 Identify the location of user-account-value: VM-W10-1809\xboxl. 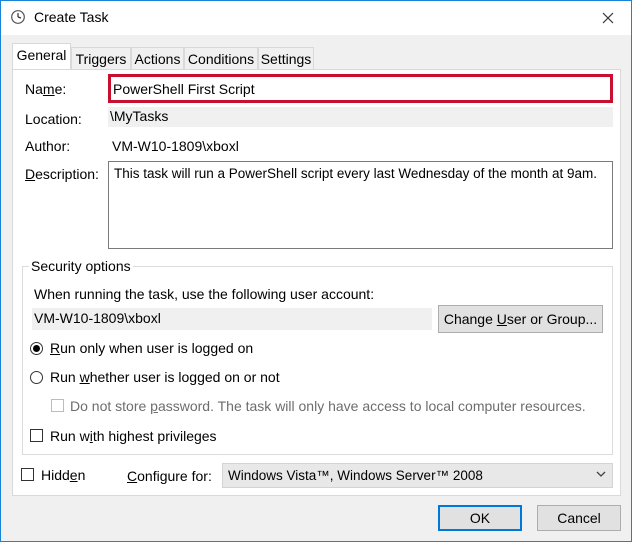
(232, 319).